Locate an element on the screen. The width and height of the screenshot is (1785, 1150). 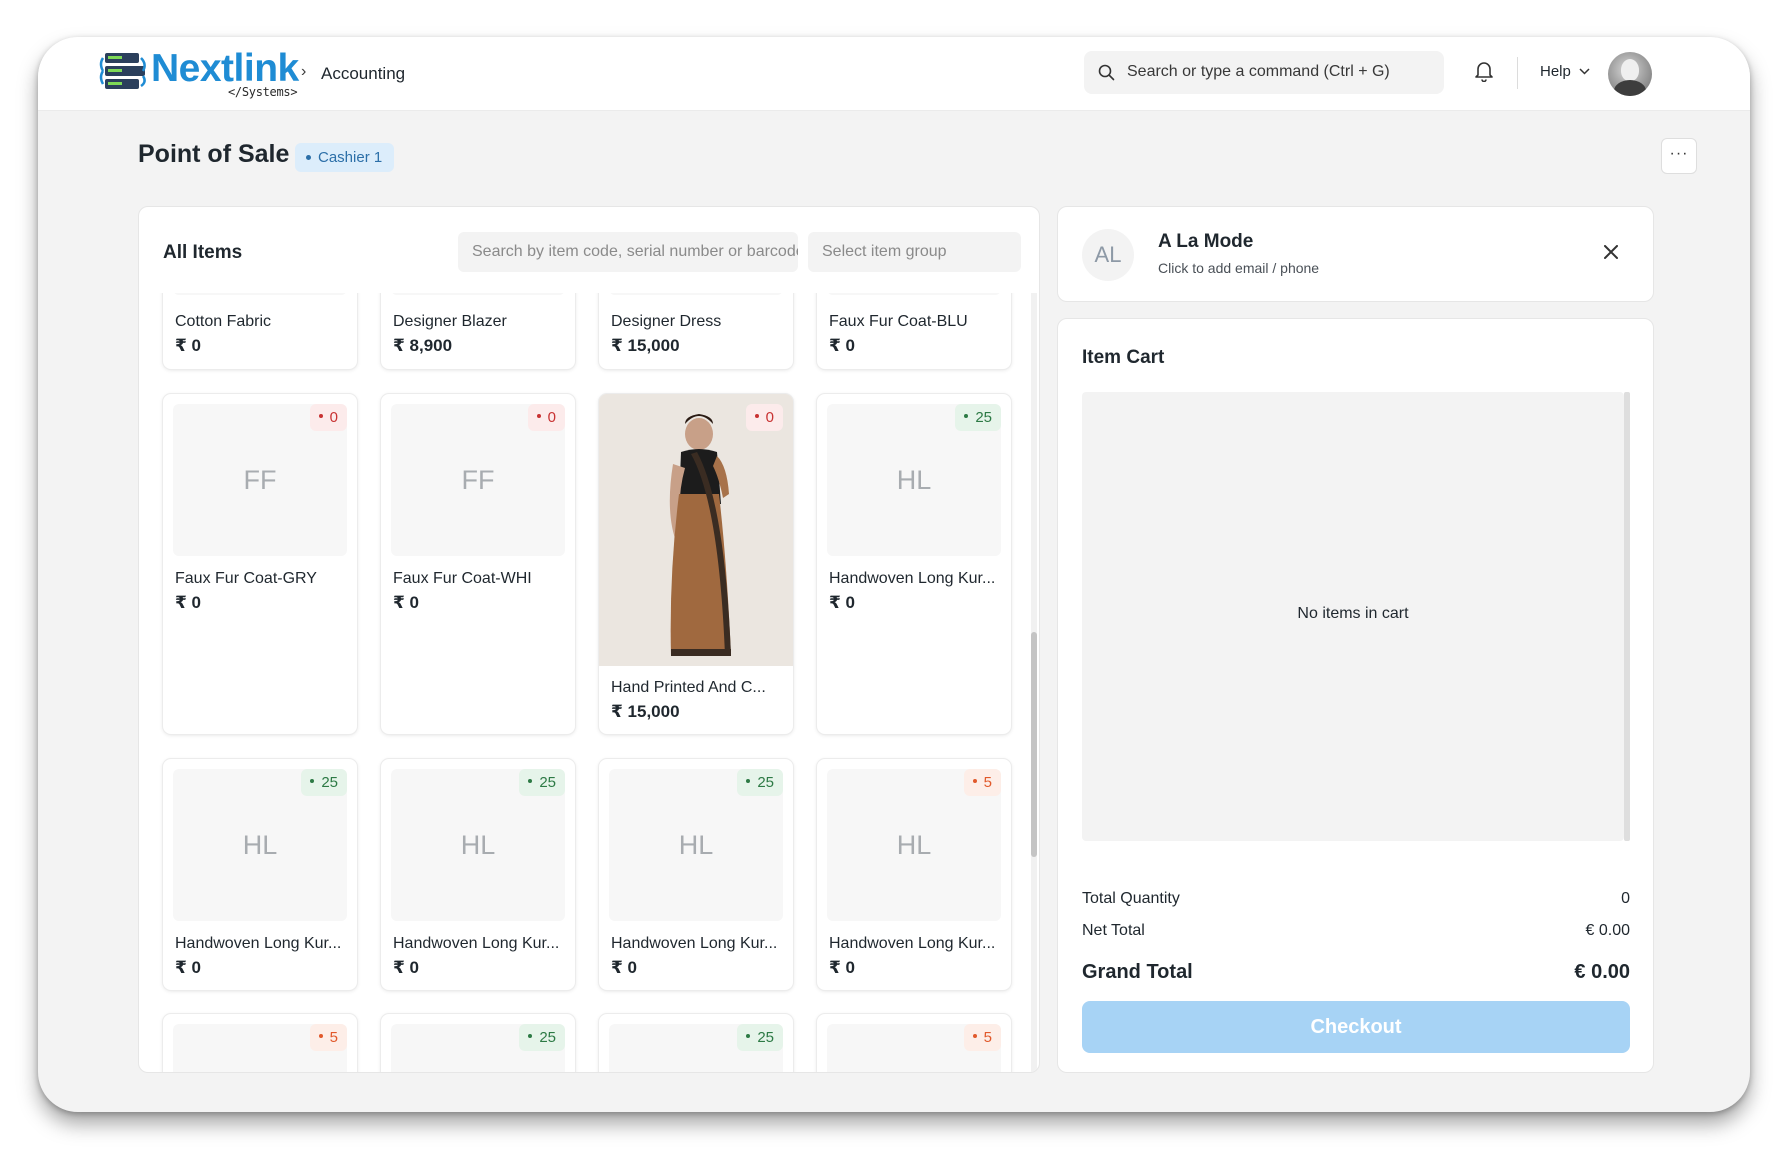
total-quantity-value: 0 is located at coordinates (1625, 898).